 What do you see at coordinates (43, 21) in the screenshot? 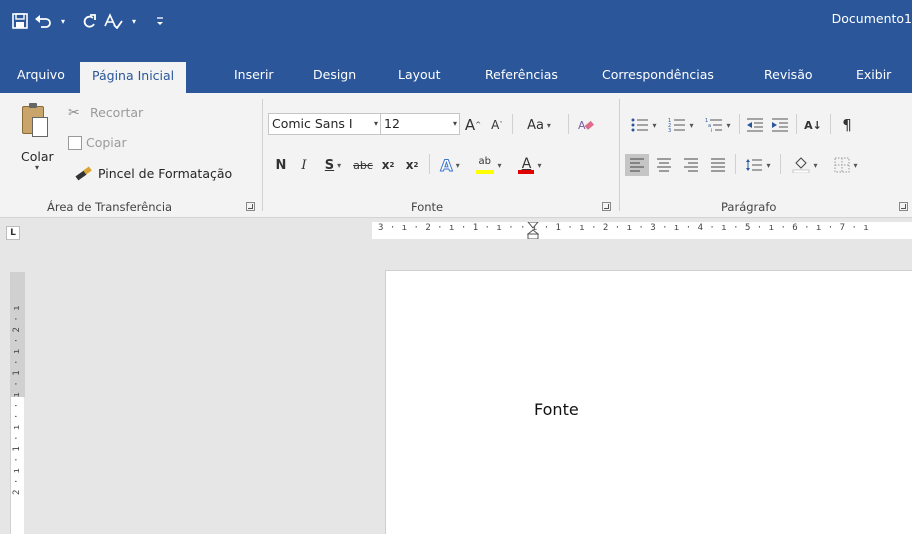
I see `undo-icon` at bounding box center [43, 21].